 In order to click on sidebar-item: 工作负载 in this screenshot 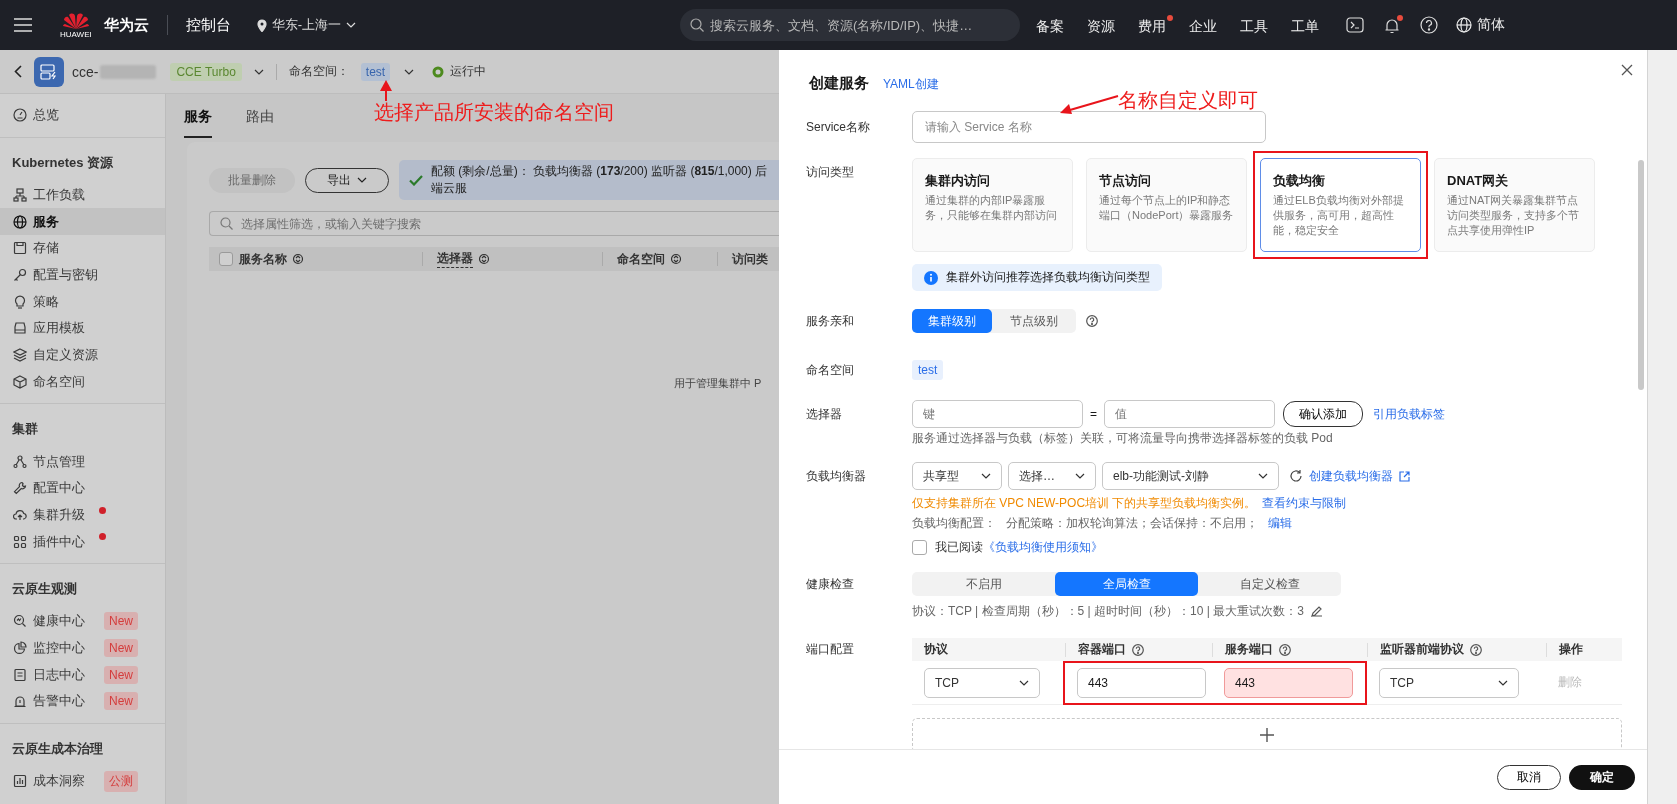, I will do `click(82, 195)`.